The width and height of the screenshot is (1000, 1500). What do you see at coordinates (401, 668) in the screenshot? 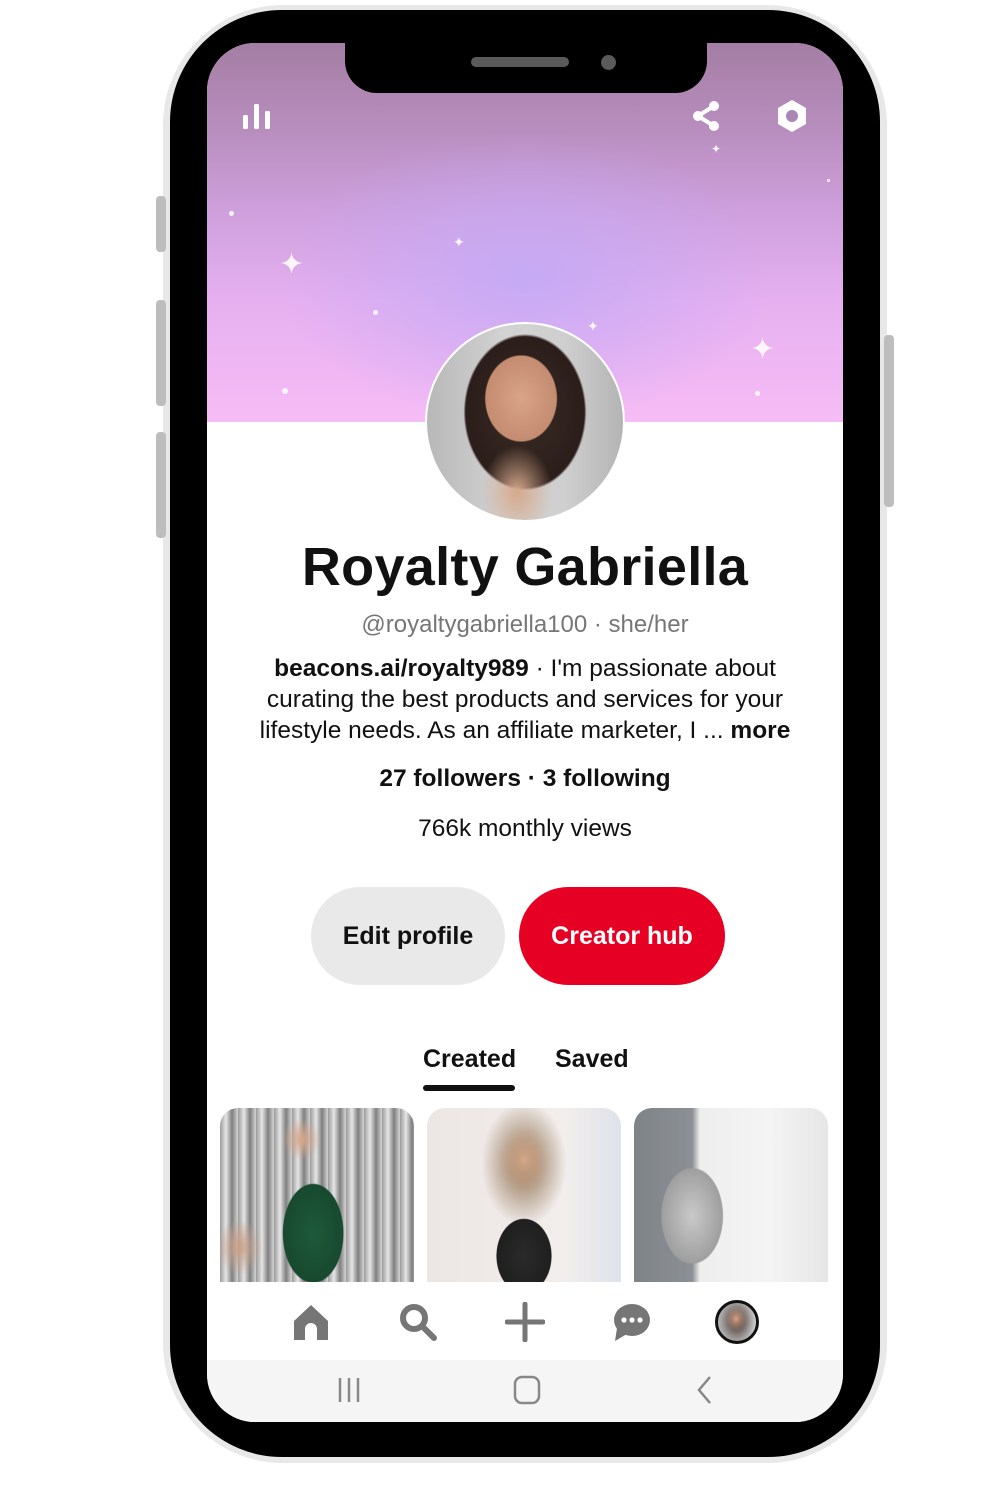
I see `bio-link: beacons.ai/royalty989` at bounding box center [401, 668].